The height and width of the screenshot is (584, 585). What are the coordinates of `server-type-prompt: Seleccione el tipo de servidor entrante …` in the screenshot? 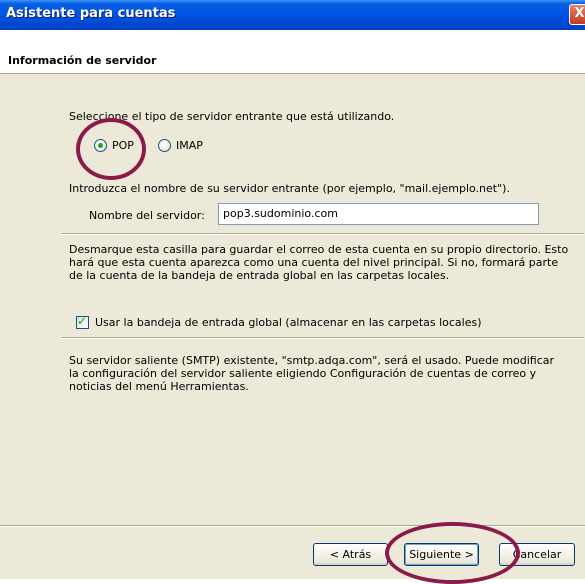 It's located at (232, 116).